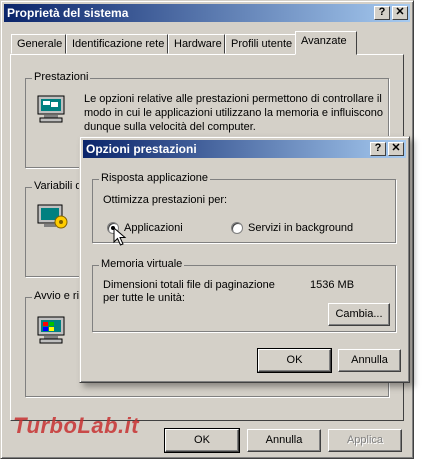  I want to click on radio-applicazioni-label: Applicazioni, so click(153, 228).